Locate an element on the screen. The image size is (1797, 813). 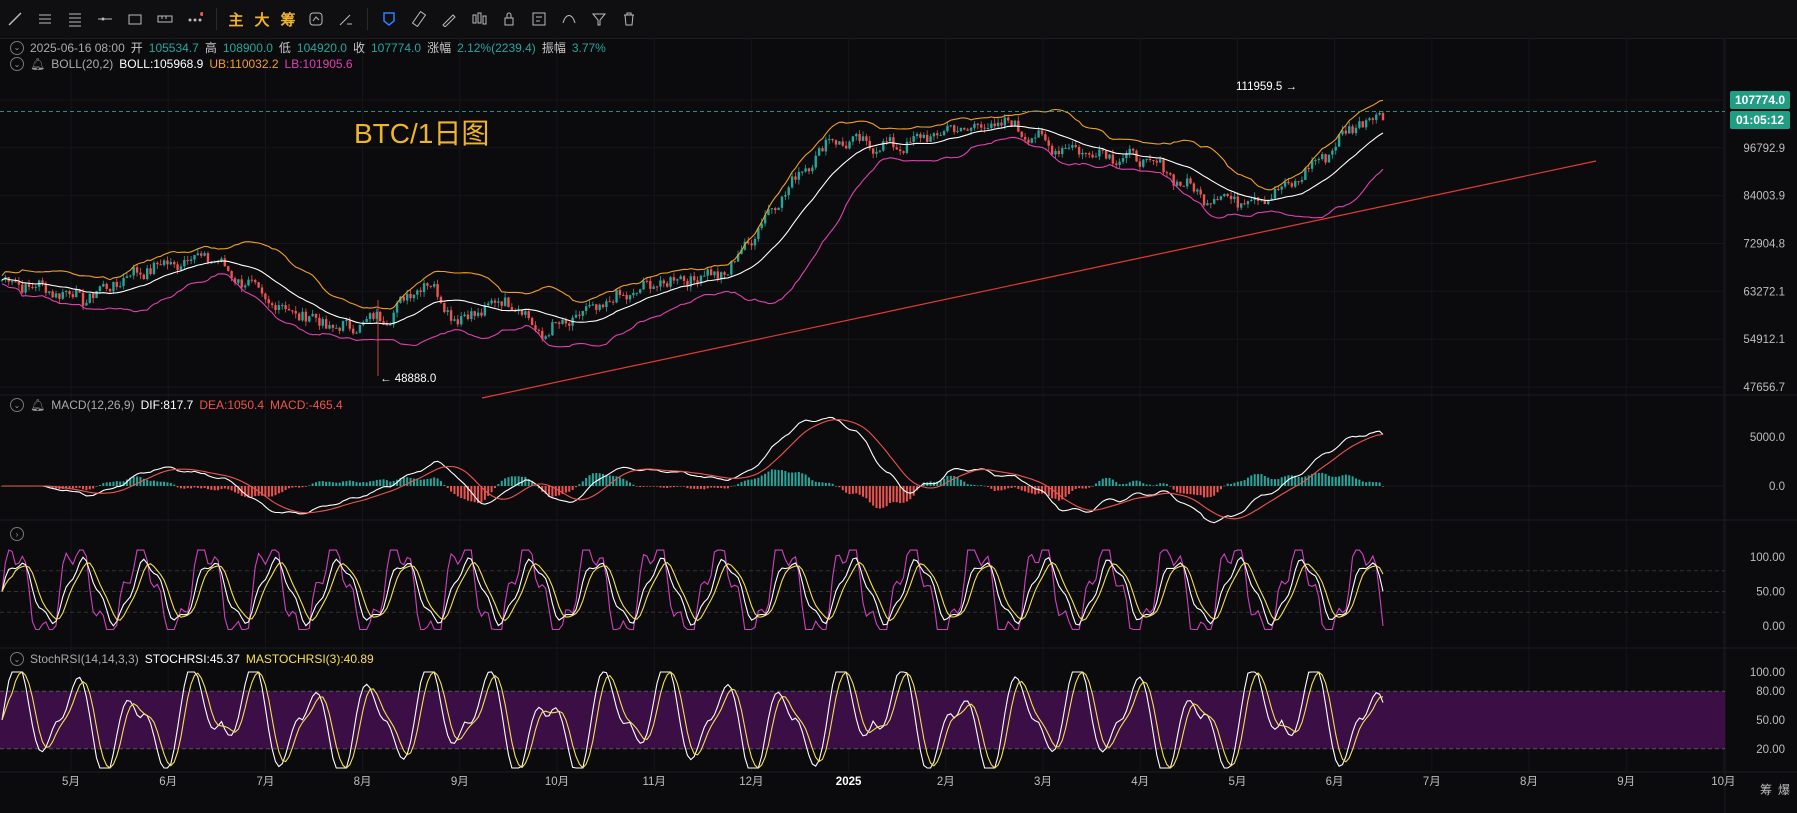
template-icon is located at coordinates (539, 19).